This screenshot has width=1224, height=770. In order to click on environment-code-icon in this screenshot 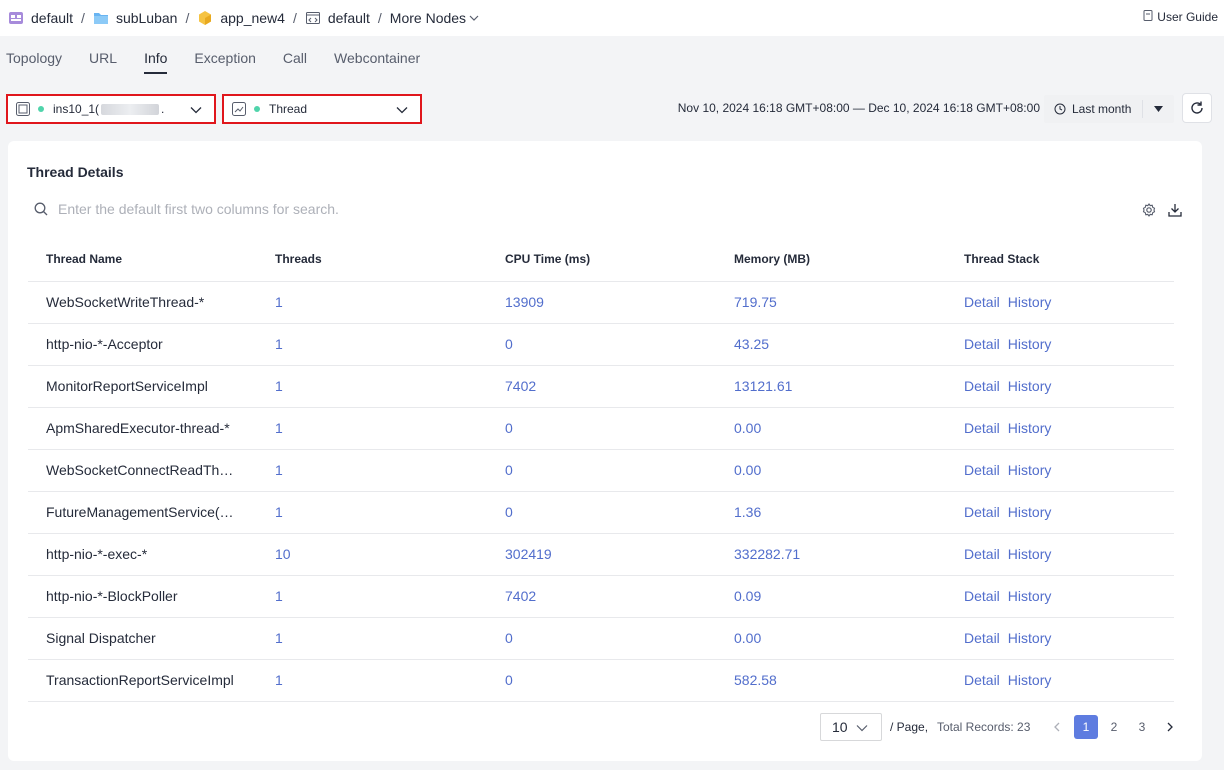, I will do `click(313, 18)`.